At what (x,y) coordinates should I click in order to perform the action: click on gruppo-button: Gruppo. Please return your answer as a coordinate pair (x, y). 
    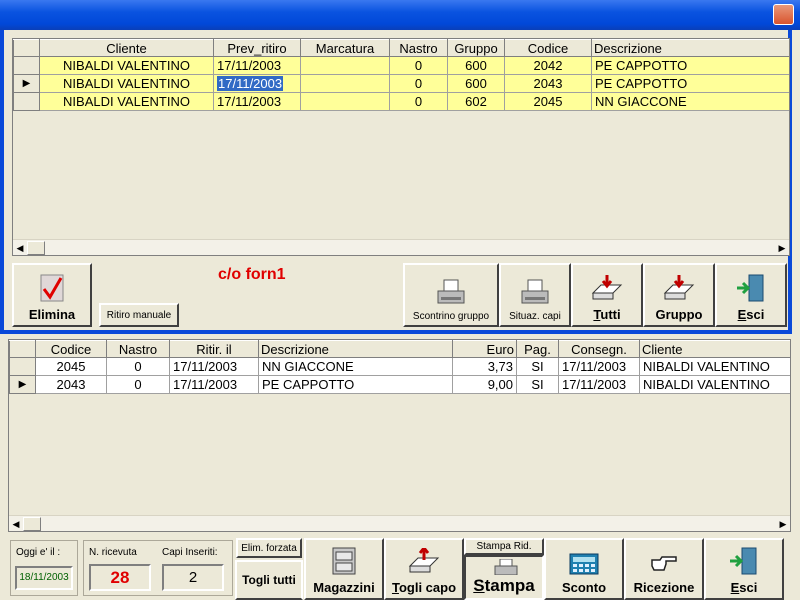
    Looking at the image, I should click on (679, 295).